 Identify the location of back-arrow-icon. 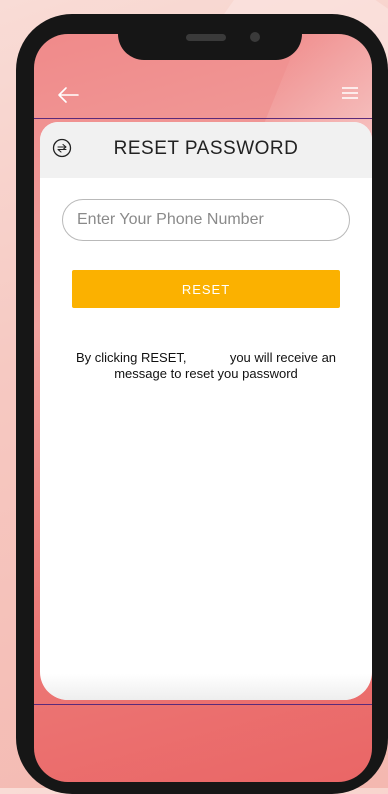
(68, 97).